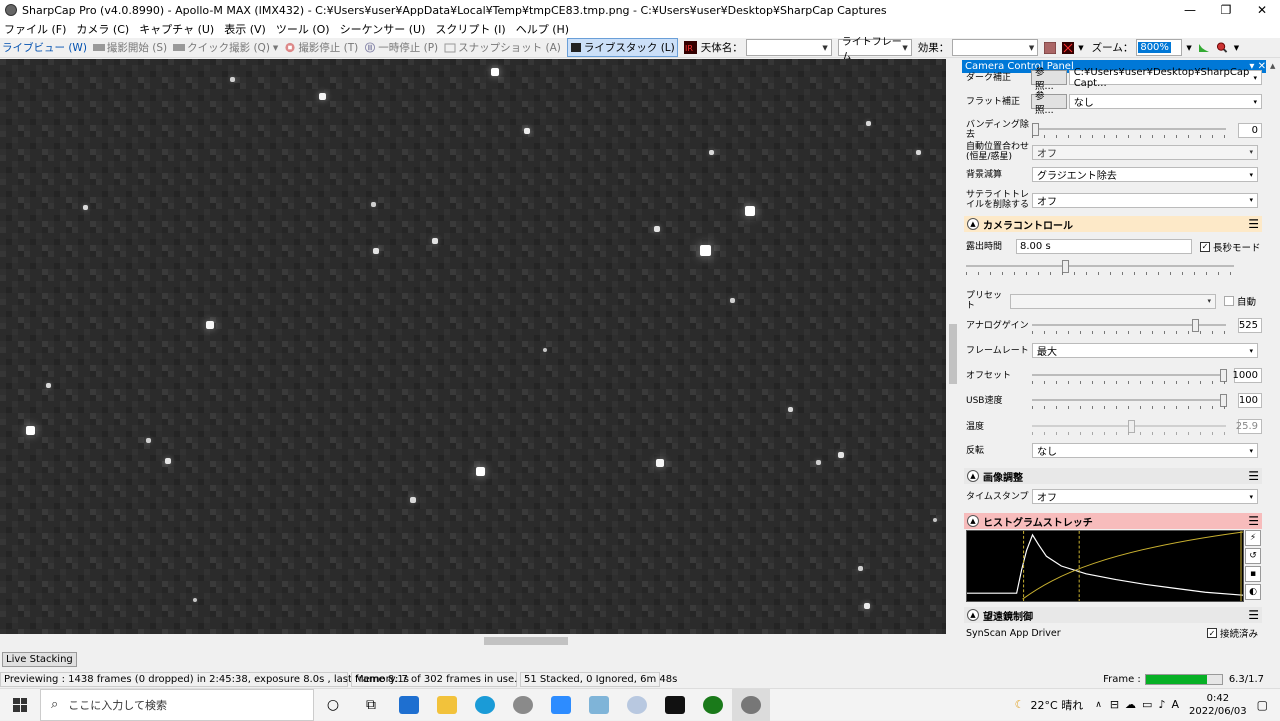 Image resolution: width=1280 pixels, height=721 pixels. What do you see at coordinates (1159, 47) in the screenshot?
I see `zoom-combo: 800%` at bounding box center [1159, 47].